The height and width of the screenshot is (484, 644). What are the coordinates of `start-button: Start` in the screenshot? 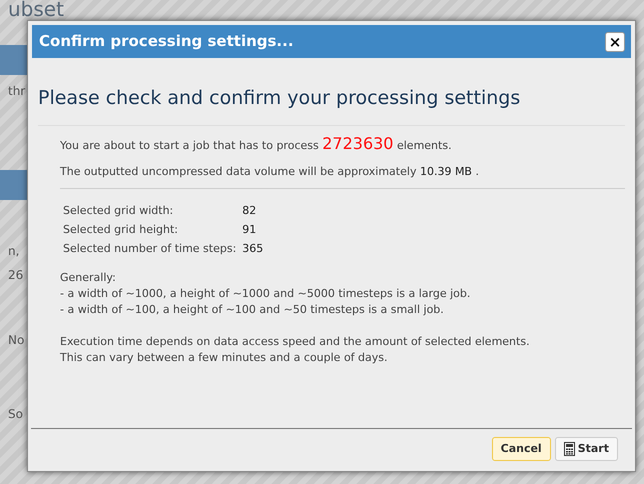 It's located at (586, 449).